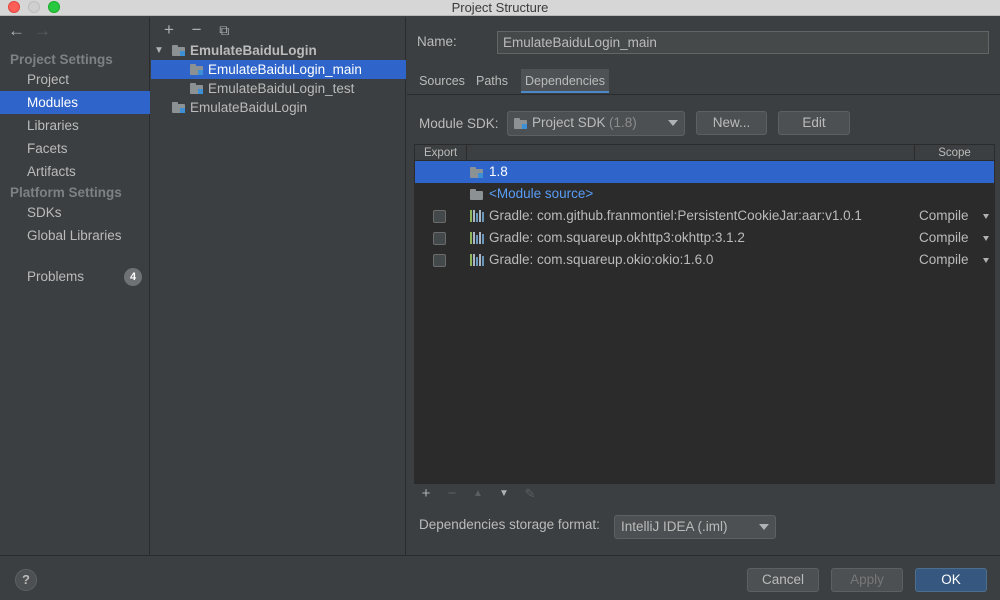 The height and width of the screenshot is (600, 1000). Describe the element at coordinates (569, 122) in the screenshot. I see `sdk-combo-value: Project SDK` at that location.